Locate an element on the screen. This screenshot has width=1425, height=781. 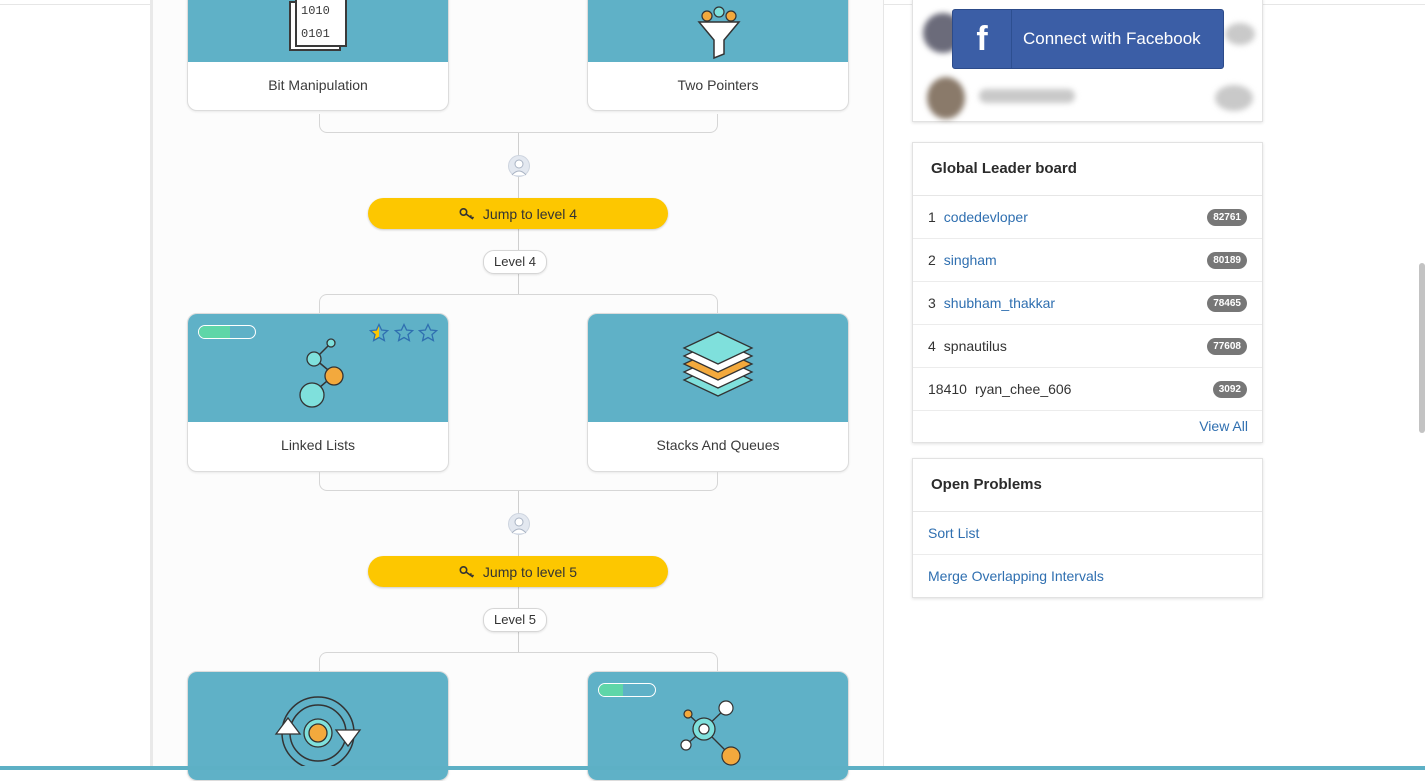
connect-facebook-button: f Connect with Facebook is located at coordinates (1088, 39).